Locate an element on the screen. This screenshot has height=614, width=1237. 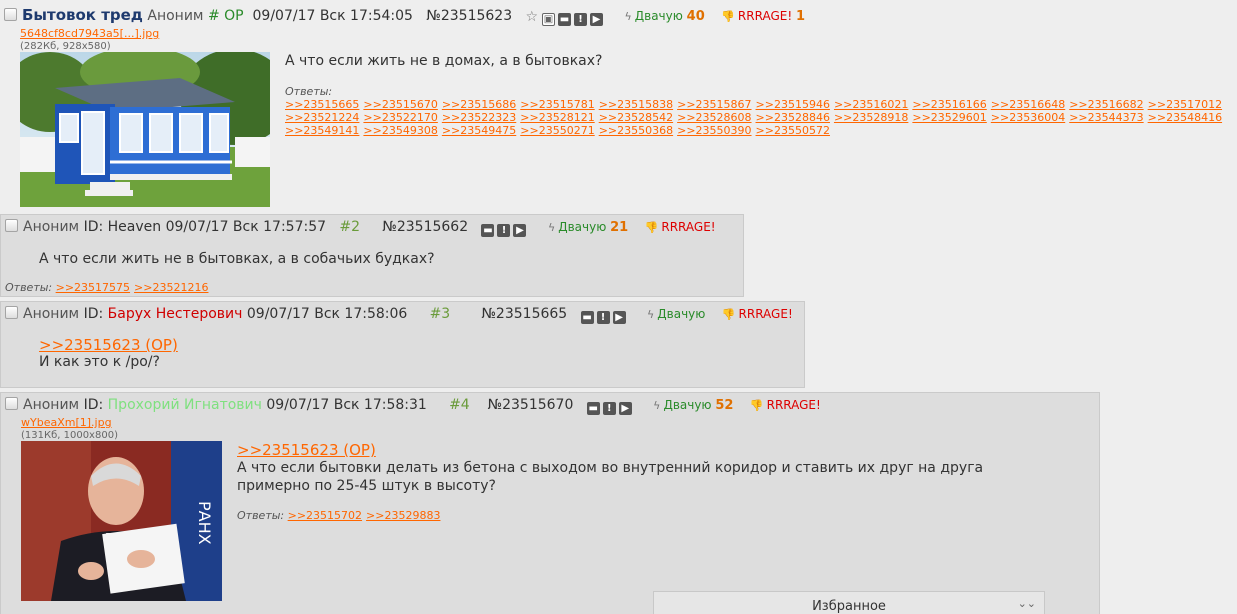
reply-link: >>23521224 is located at coordinates (322, 117).